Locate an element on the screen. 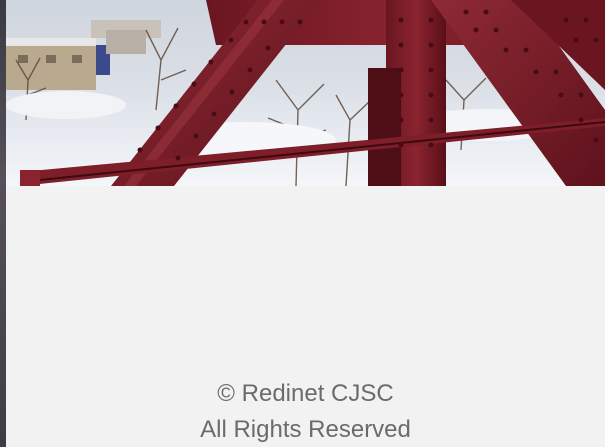 This screenshot has width=605, height=447. rights-text: All Rights Reserved is located at coordinates (305, 429).